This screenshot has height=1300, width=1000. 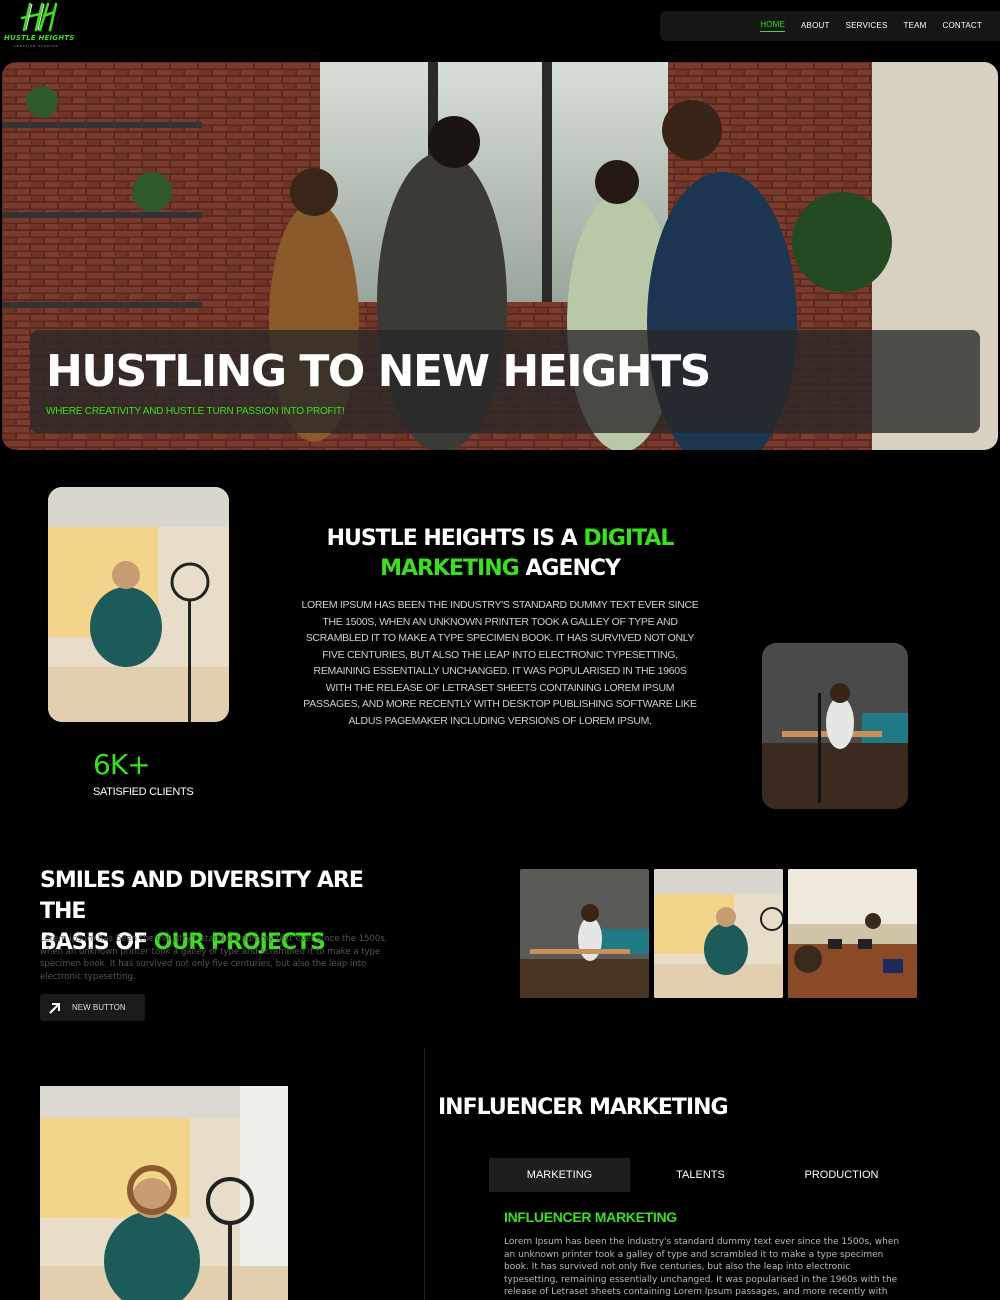 I want to click on nav-team: TEAM, so click(x=914, y=26).